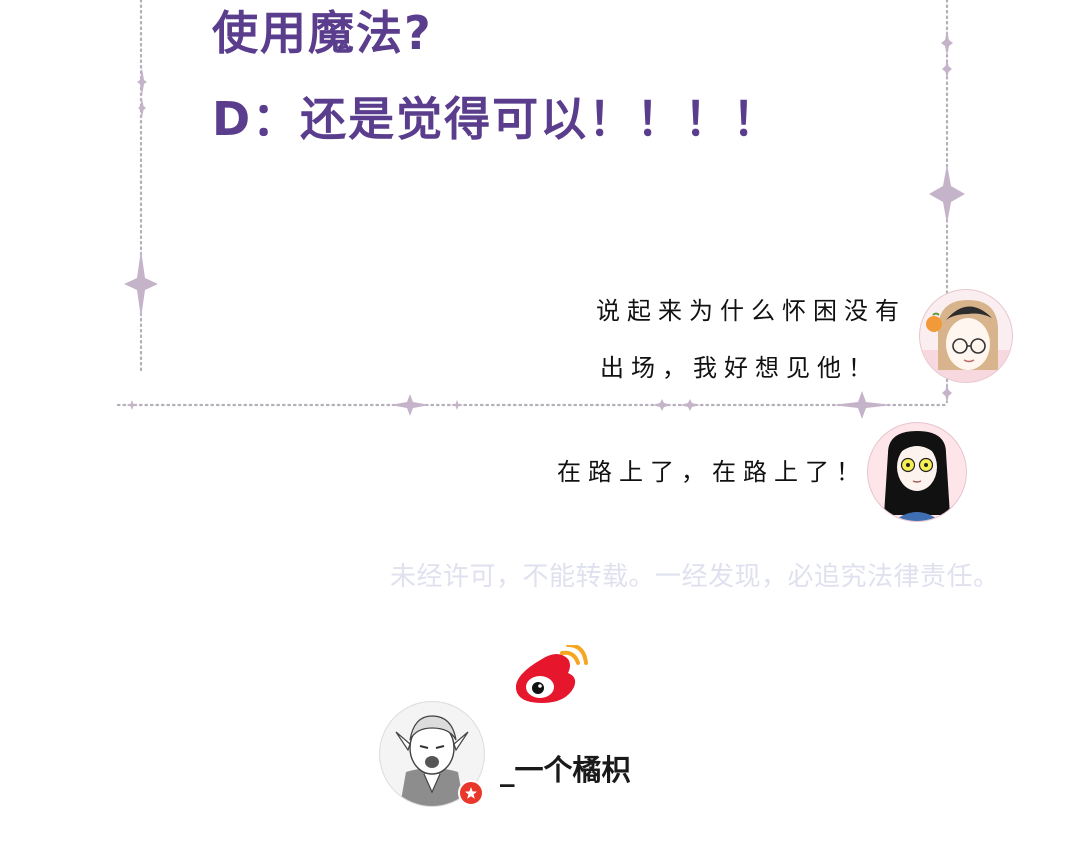 Image resolution: width=1080 pixels, height=844 pixels. I want to click on character-avatar-glasses, so click(966, 336).